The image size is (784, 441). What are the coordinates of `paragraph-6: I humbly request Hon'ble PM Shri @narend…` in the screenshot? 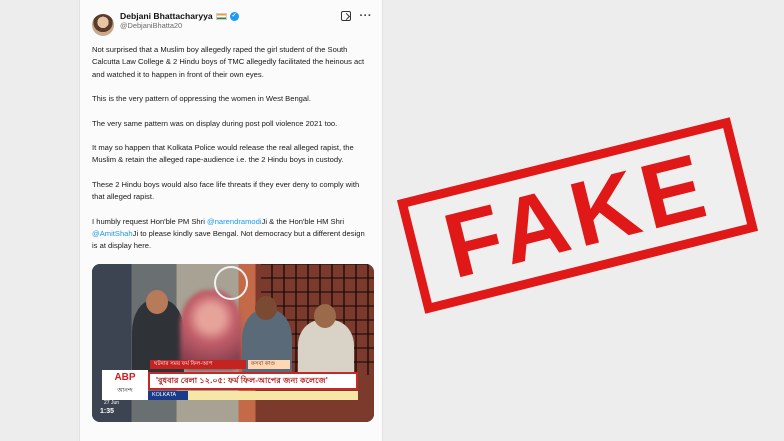 It's located at (229, 234).